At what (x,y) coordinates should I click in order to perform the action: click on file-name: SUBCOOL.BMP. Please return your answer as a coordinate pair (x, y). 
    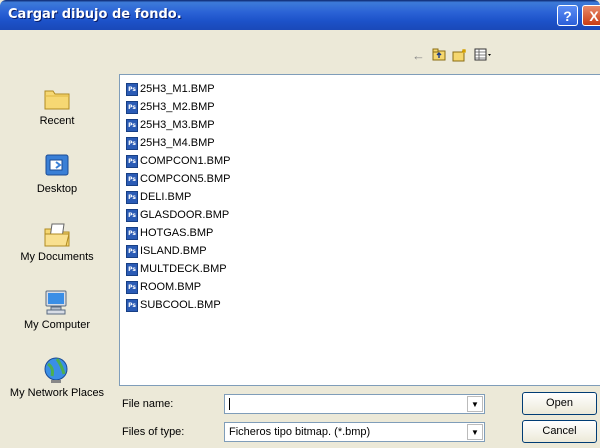
    Looking at the image, I should click on (180, 305).